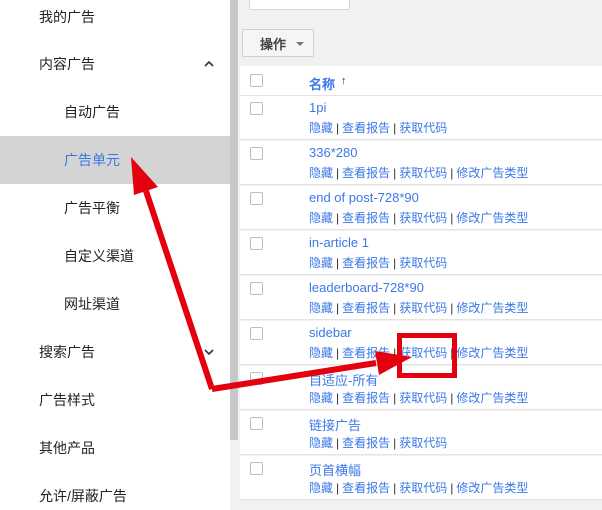  What do you see at coordinates (300, 44) in the screenshot?
I see `caret-down-icon` at bounding box center [300, 44].